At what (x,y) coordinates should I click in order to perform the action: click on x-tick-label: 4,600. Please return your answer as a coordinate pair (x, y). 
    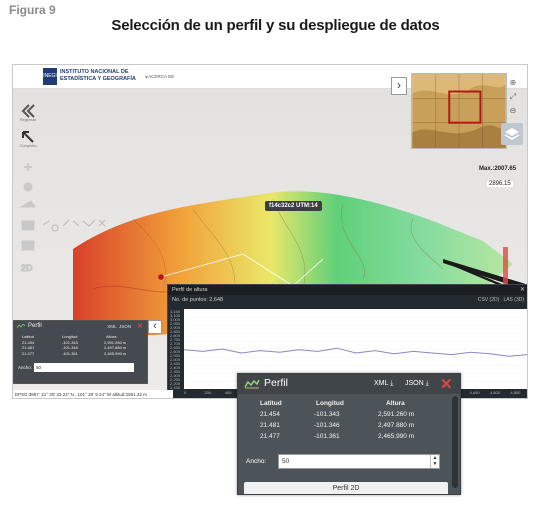
    Looking at the image, I should click on (495, 392).